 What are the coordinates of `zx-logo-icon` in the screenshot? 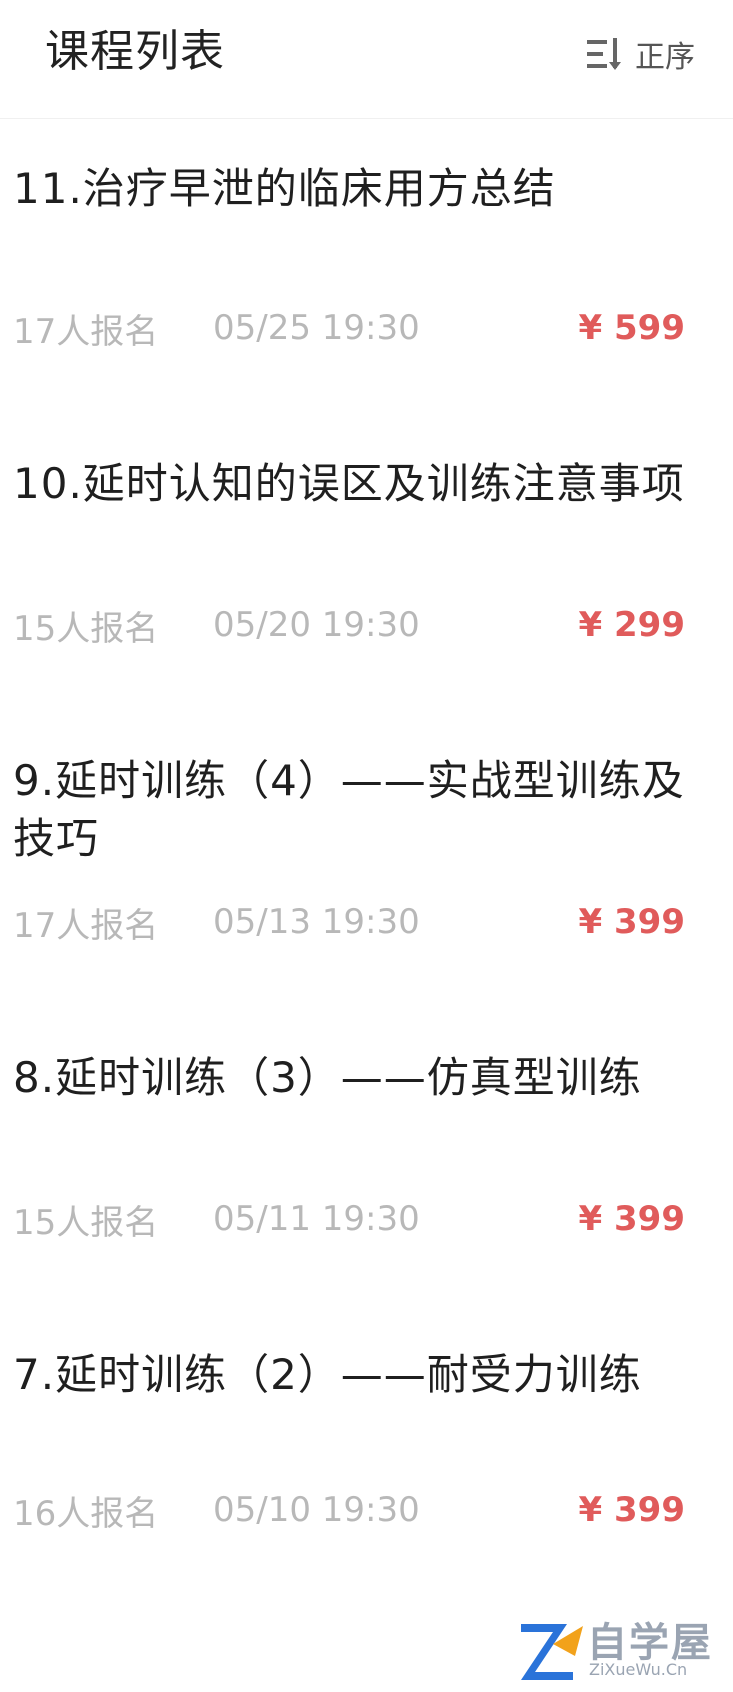 It's located at (552, 1652).